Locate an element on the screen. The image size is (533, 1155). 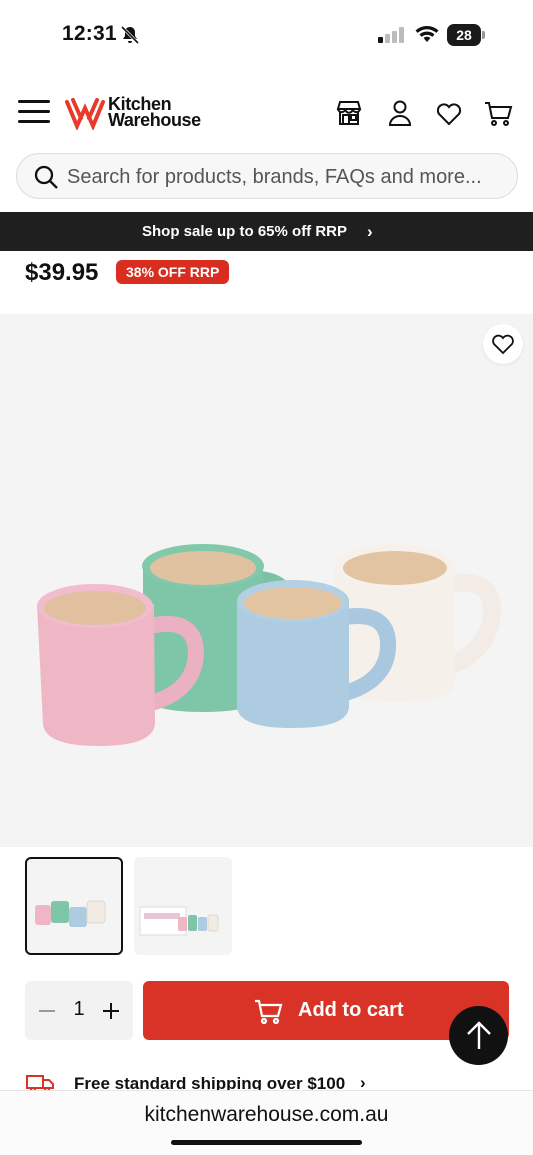
add-to-cart-label: Add to cart is located at coordinates (351, 1010).